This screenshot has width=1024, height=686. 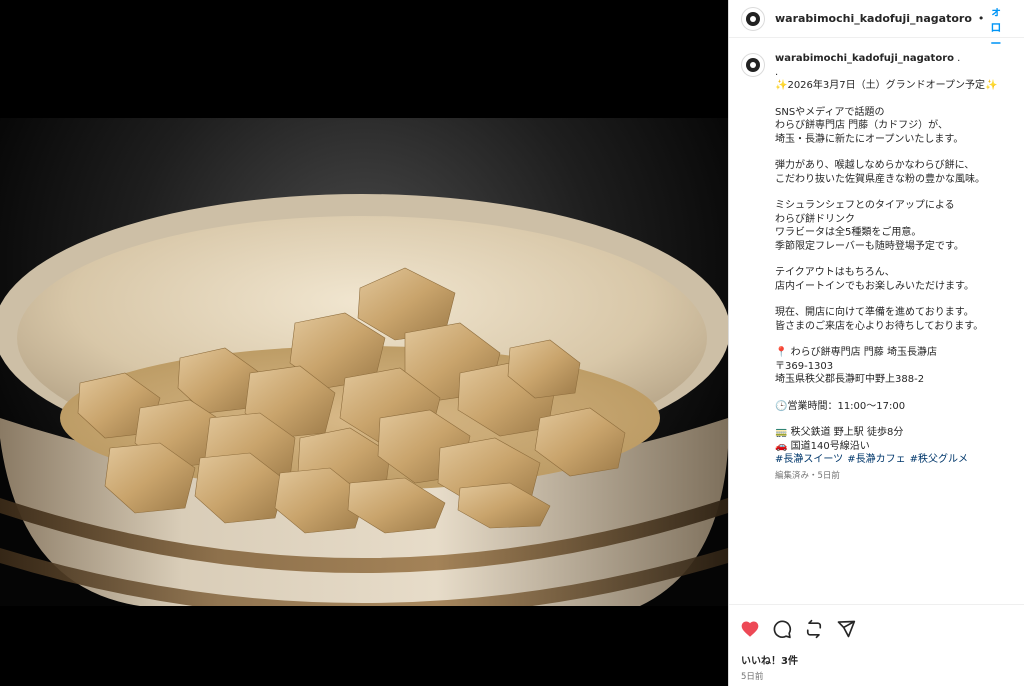 What do you see at coordinates (875, 165) in the screenshot?
I see `caption-line: 弾力があり、喉越しなめらかなわらび餅に、` at bounding box center [875, 165].